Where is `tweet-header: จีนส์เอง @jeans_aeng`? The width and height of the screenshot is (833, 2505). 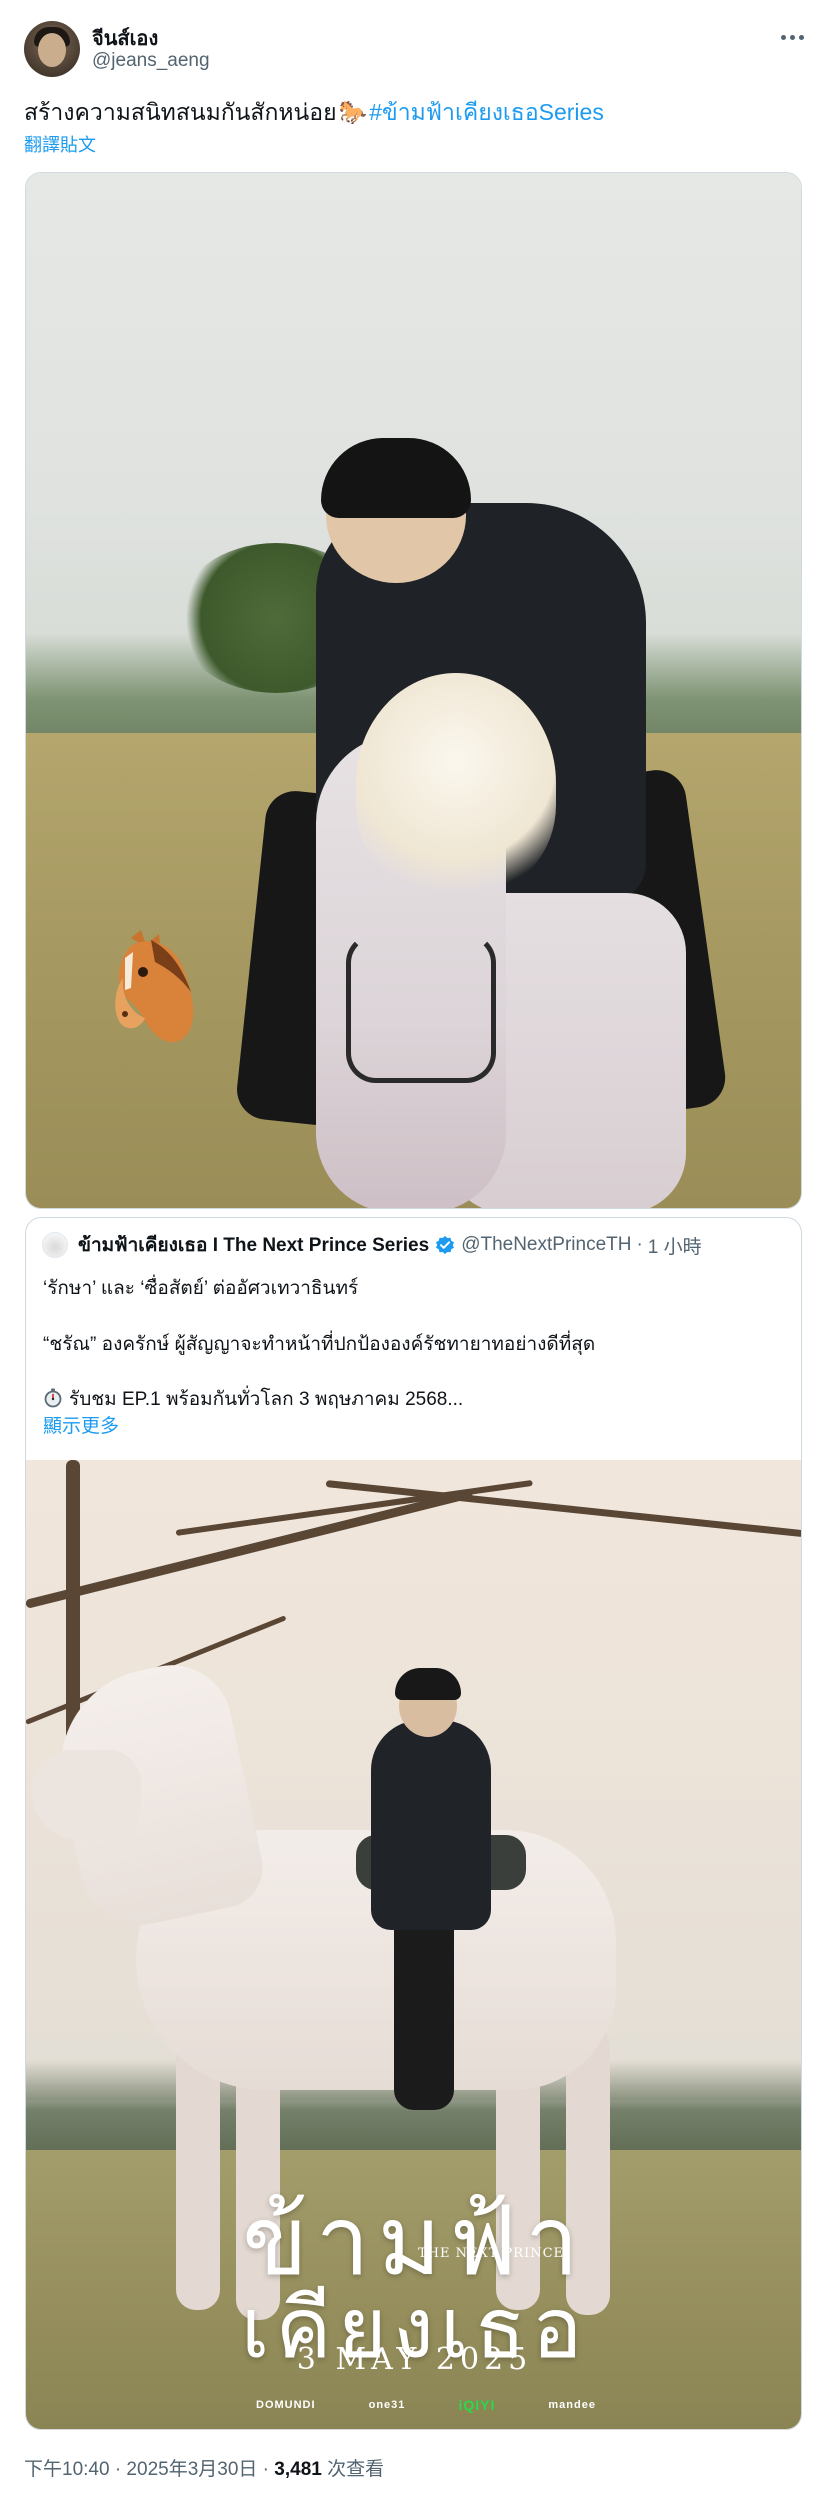 tweet-header: จีนส์เอง @jeans_aeng is located at coordinates (416, 49).